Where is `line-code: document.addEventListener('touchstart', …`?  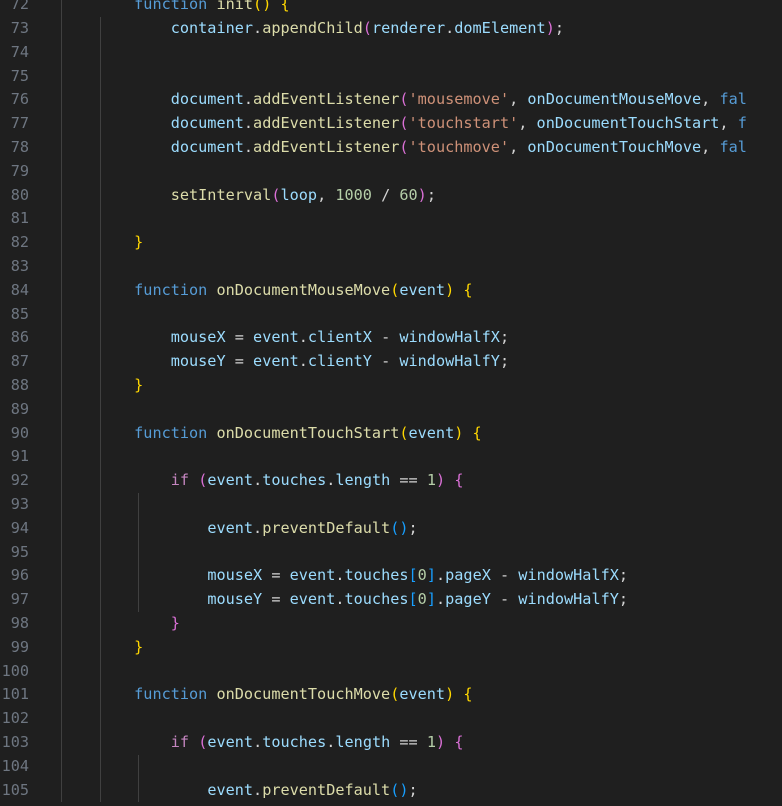 line-code: document.addEventListener('touchstart', … is located at coordinates (404, 124).